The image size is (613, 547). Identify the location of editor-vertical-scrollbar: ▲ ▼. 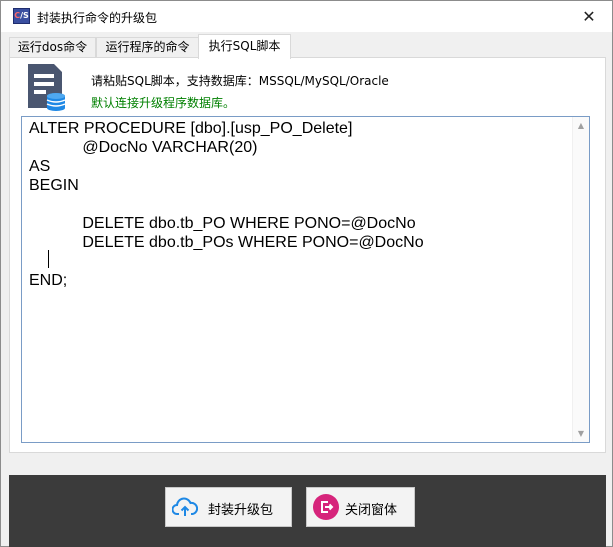
(580, 279).